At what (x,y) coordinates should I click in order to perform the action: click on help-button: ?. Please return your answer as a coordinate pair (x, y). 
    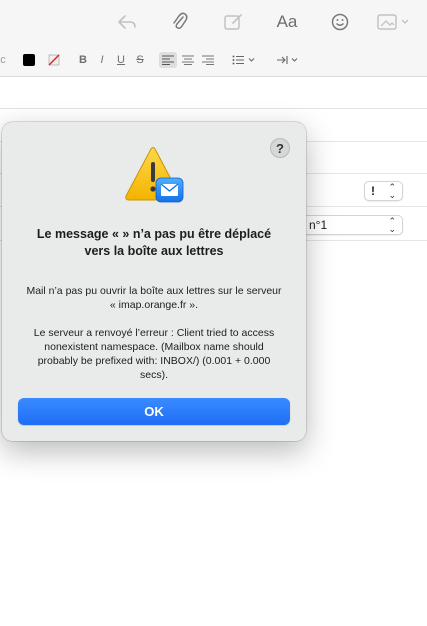
    Looking at the image, I should click on (280, 148).